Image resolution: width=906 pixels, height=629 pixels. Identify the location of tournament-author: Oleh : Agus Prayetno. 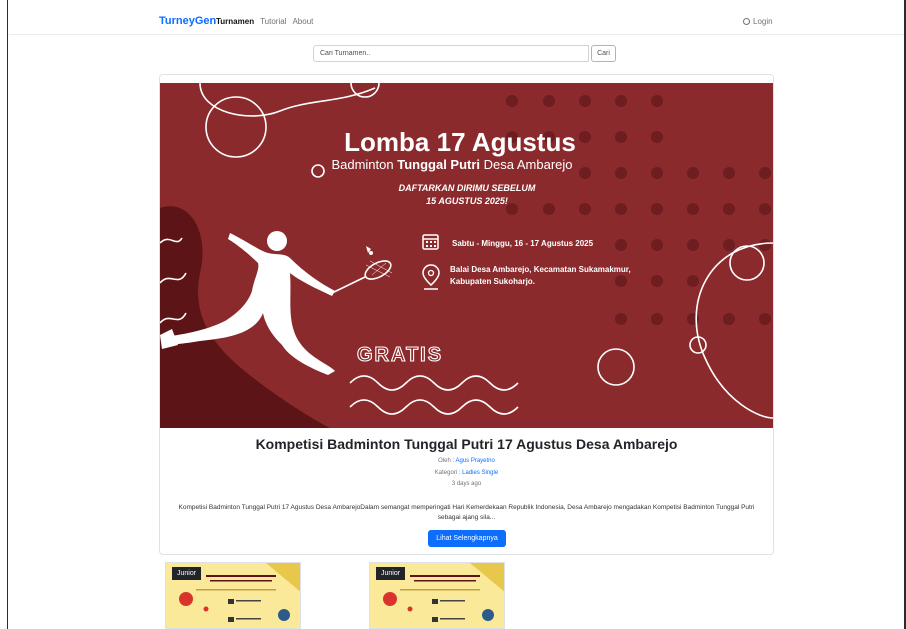
(466, 461).